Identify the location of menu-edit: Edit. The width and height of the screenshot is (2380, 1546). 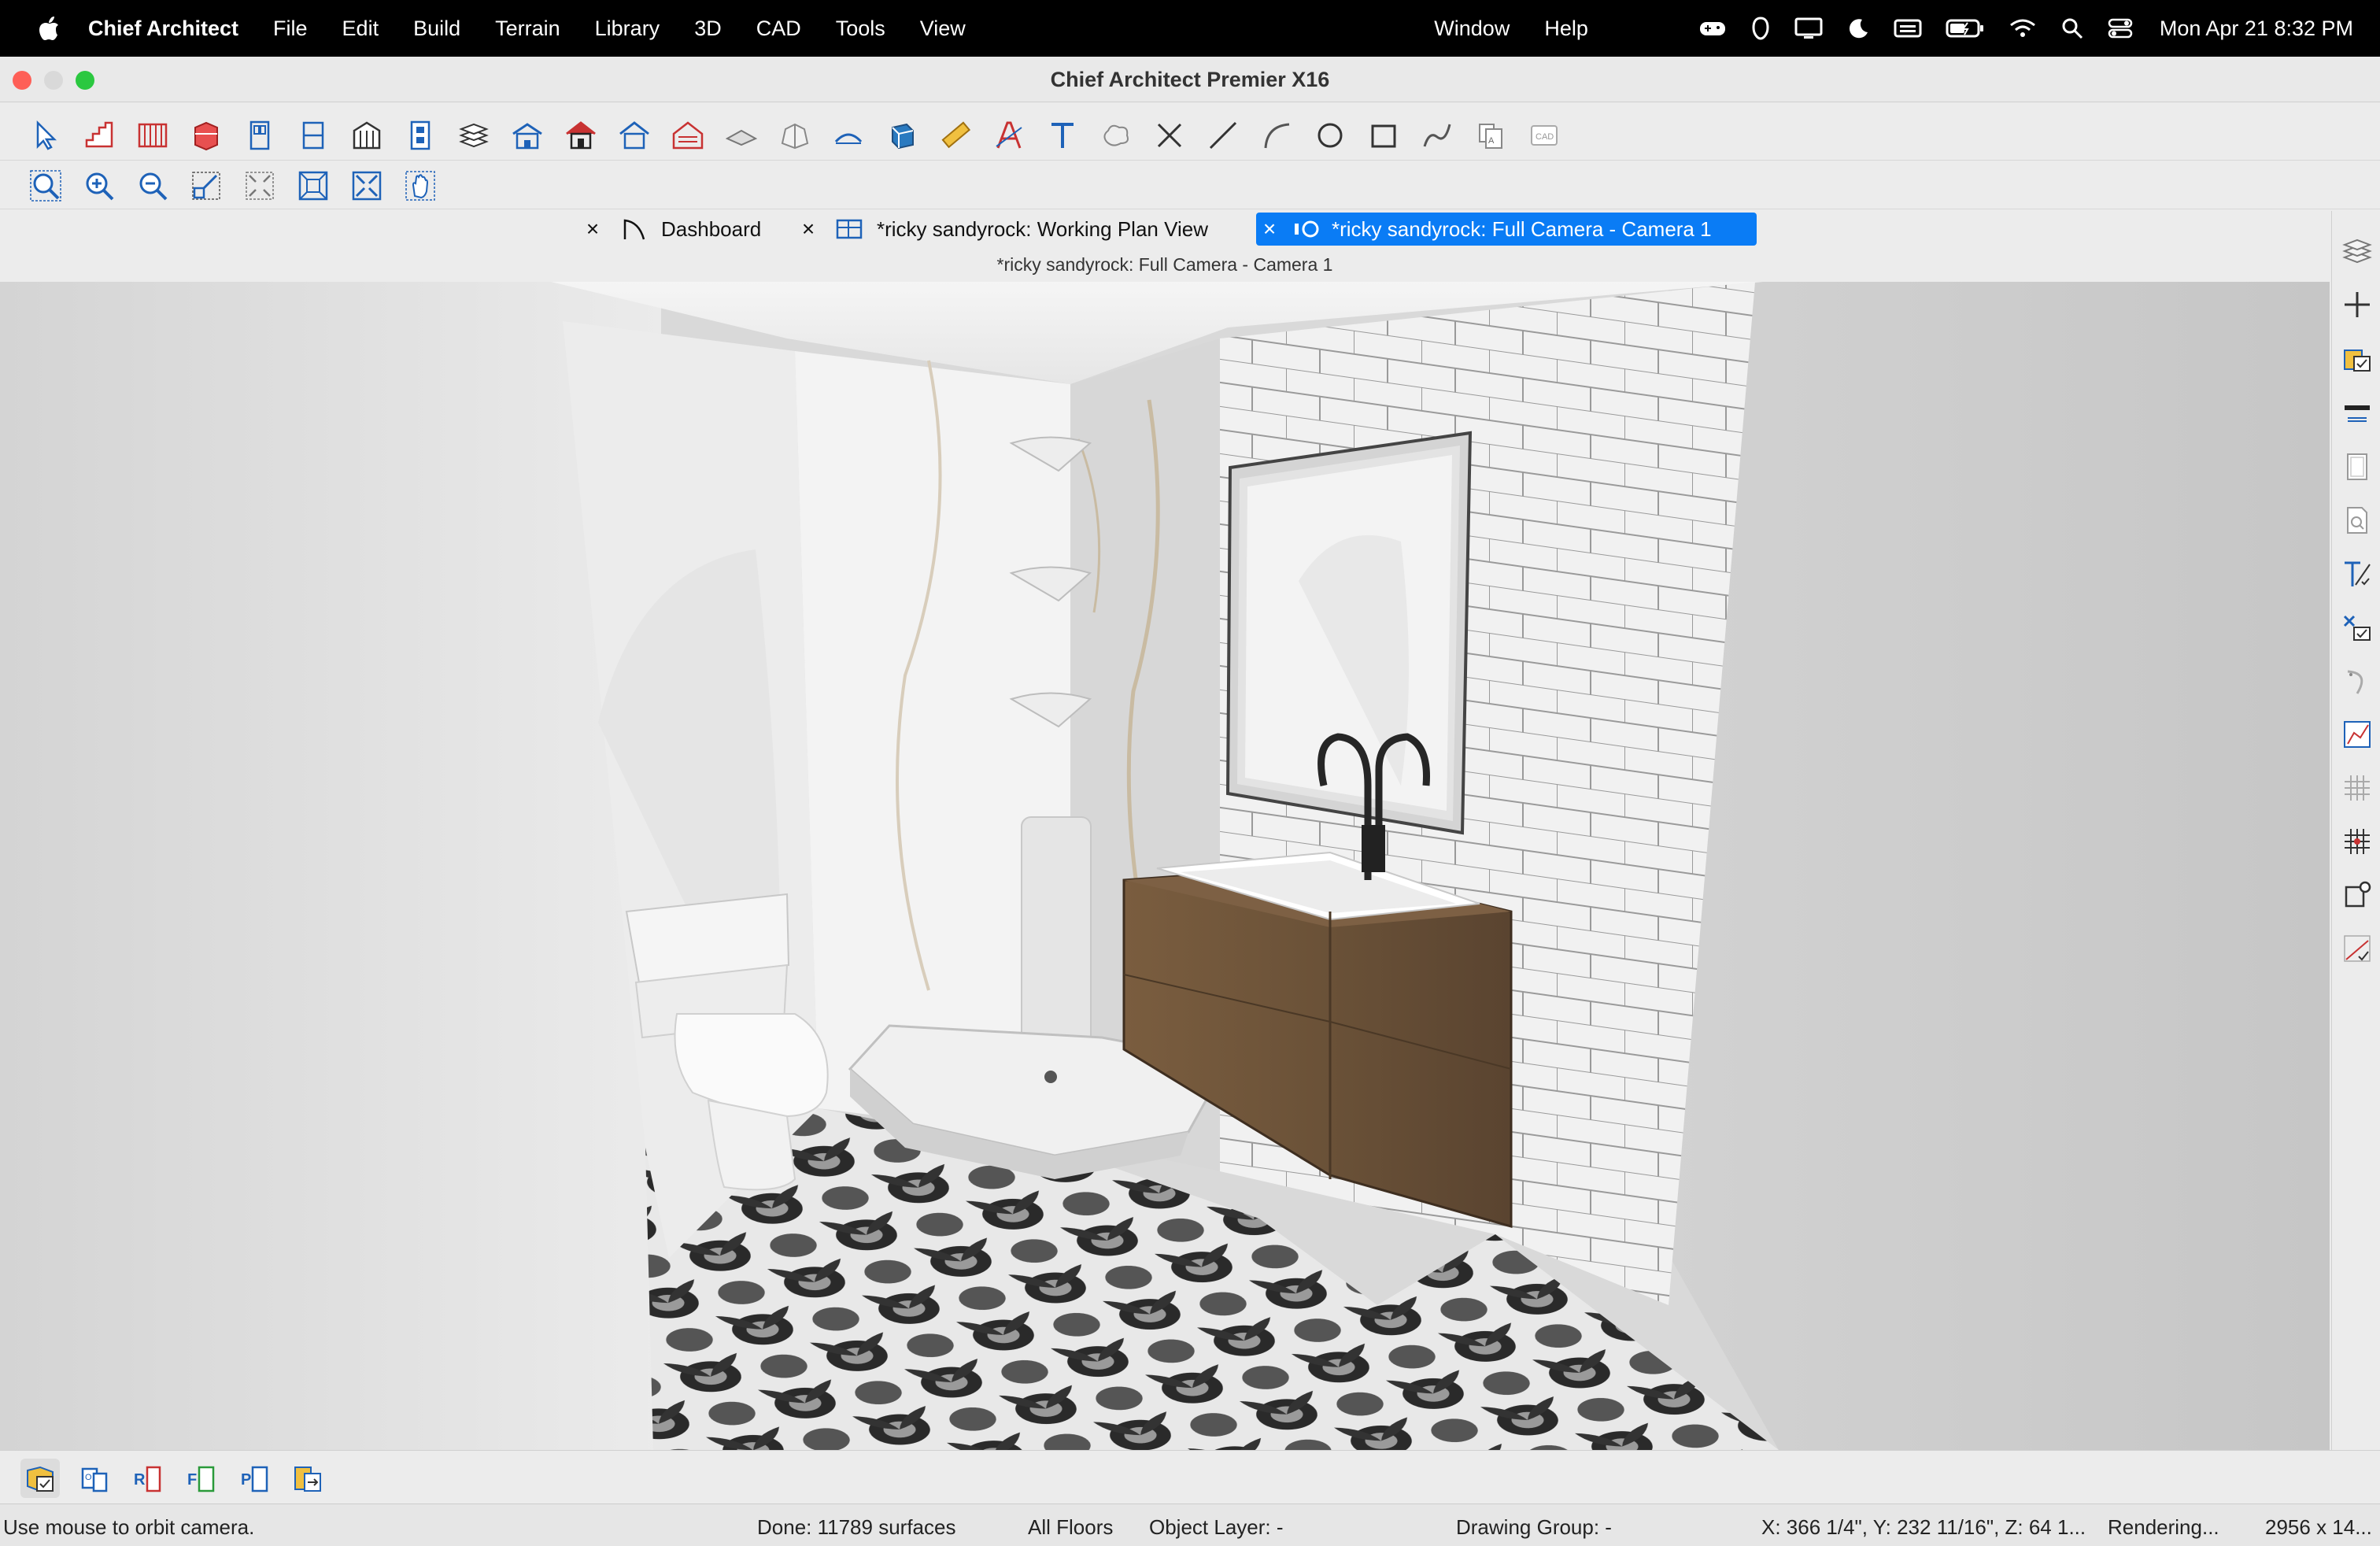
(360, 29).